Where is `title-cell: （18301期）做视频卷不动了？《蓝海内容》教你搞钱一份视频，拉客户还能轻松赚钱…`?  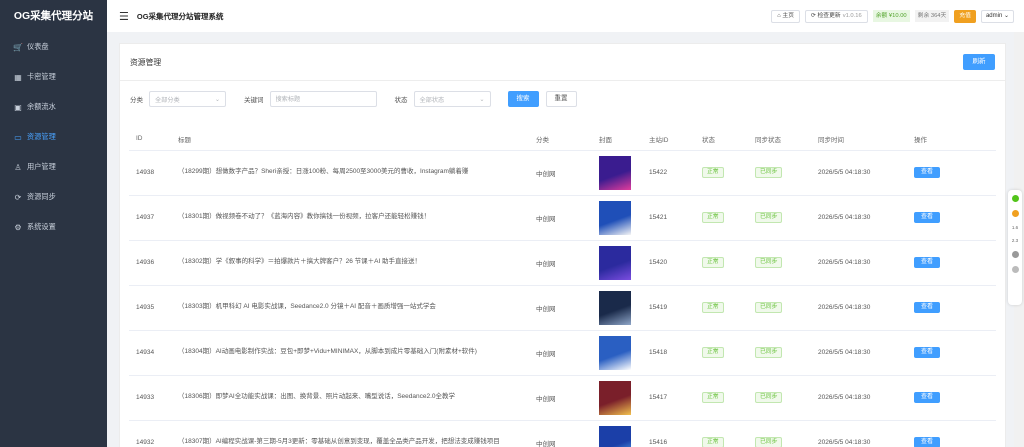 title-cell: （18301期）做视频卷不动了？《蓝海内容》教你搞钱一份视频，拉客户还能轻松赚钱… is located at coordinates (350, 218).